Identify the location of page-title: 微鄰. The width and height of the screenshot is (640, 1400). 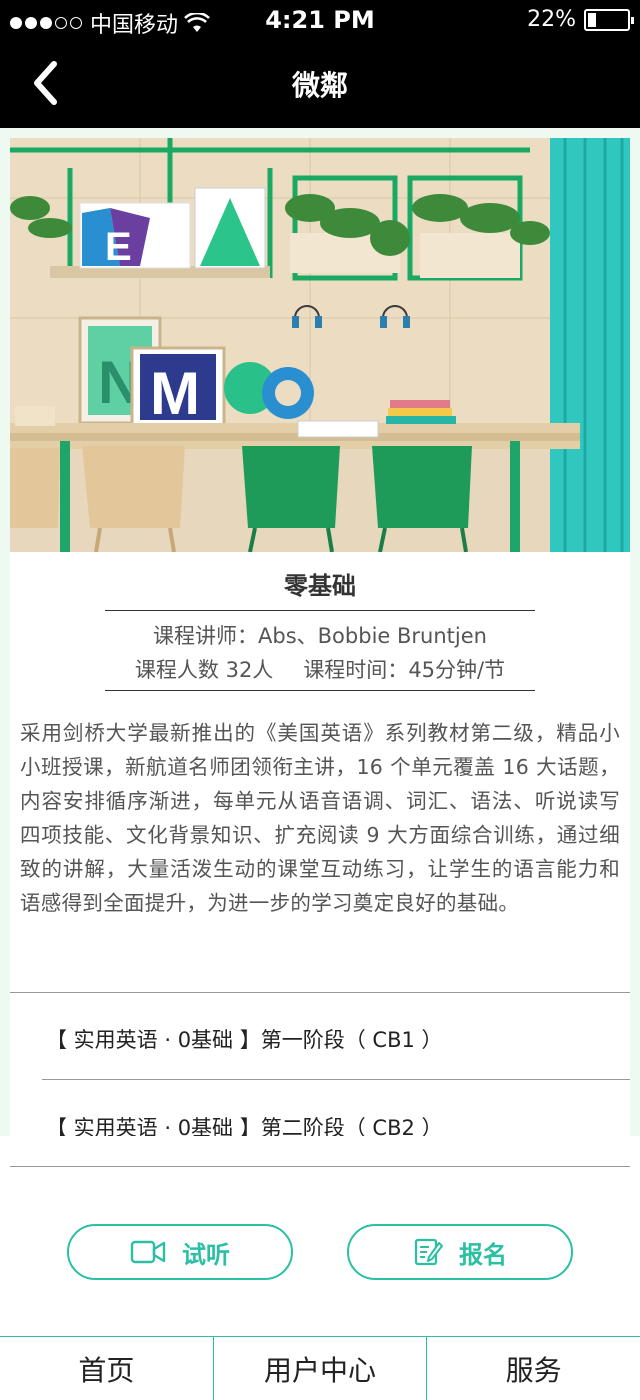
(319, 85).